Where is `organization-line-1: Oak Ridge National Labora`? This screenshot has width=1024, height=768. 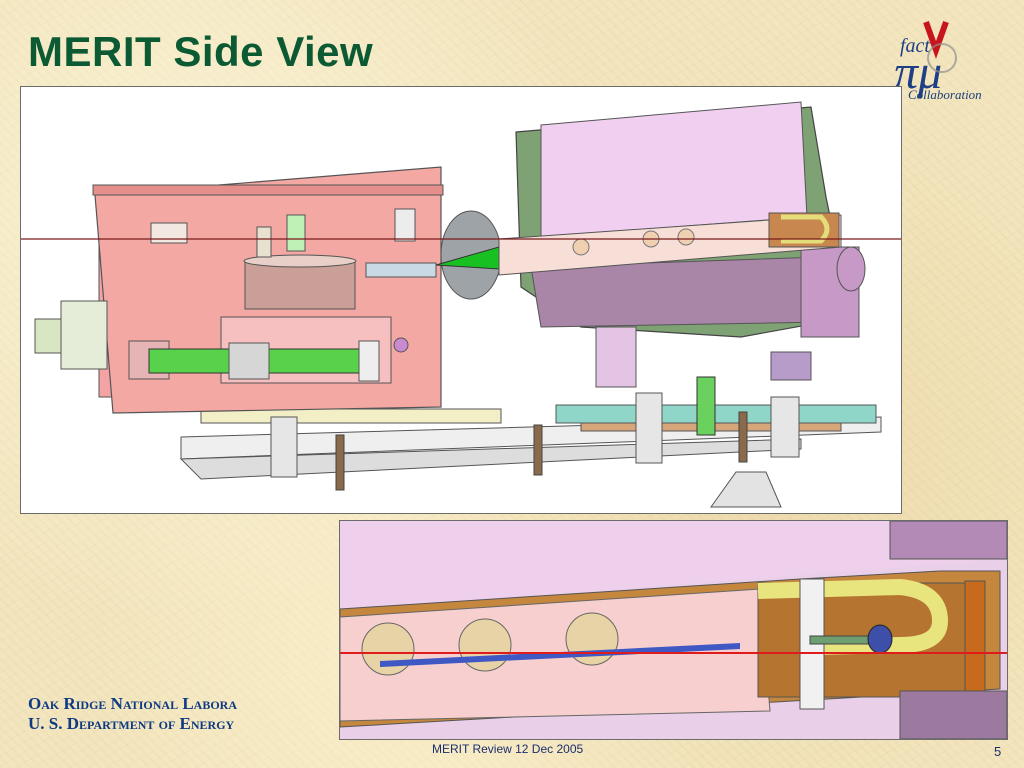
organization-line-1: Oak Ridge National Labora is located at coordinates (132, 703).